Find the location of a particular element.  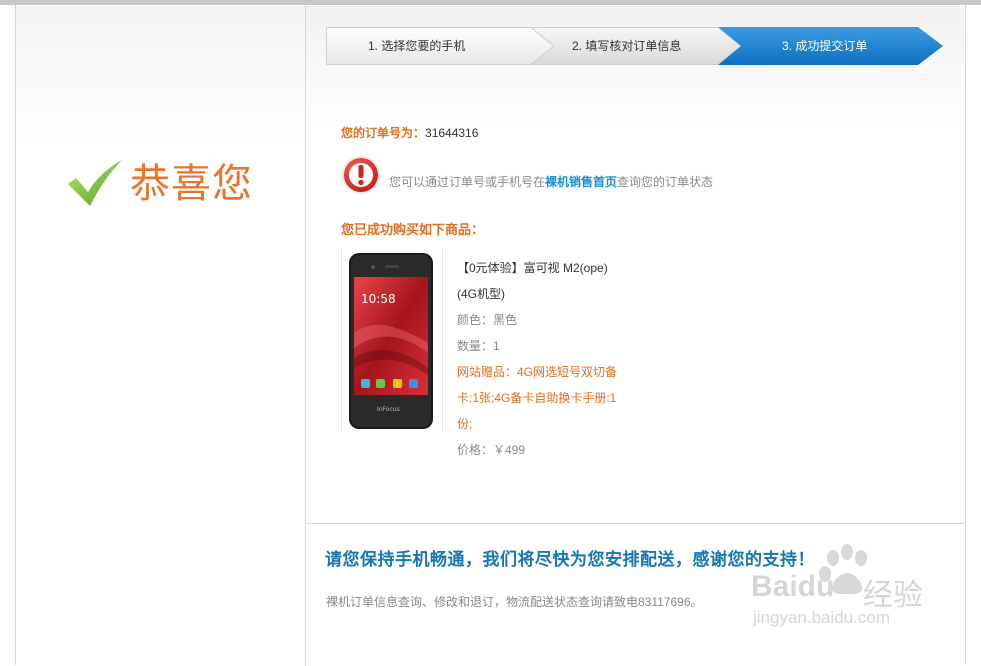

notice-text: 您可以通过订单号或手机号在裸机销售首页查询您的订单状态 is located at coordinates (551, 181).